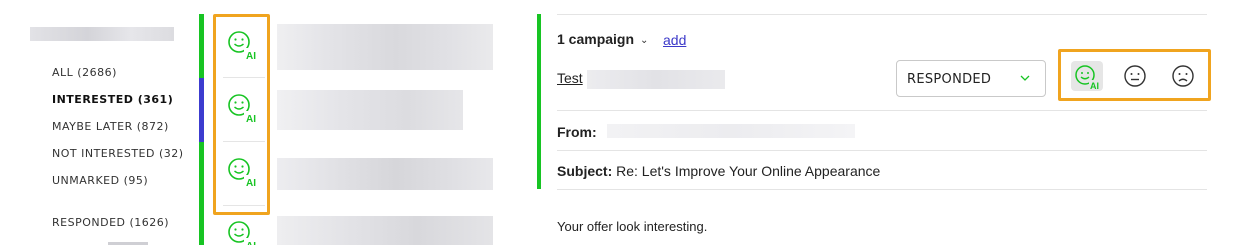  I want to click on filter-responded: RESPONDED (1626), so click(110, 222).